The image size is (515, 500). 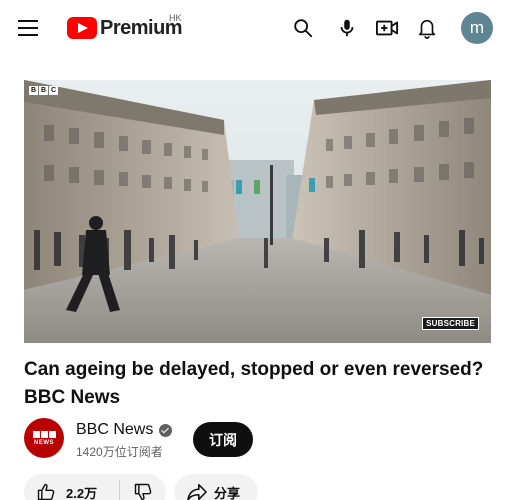 What do you see at coordinates (197, 491) in the screenshot?
I see `share-arrow-icon` at bounding box center [197, 491].